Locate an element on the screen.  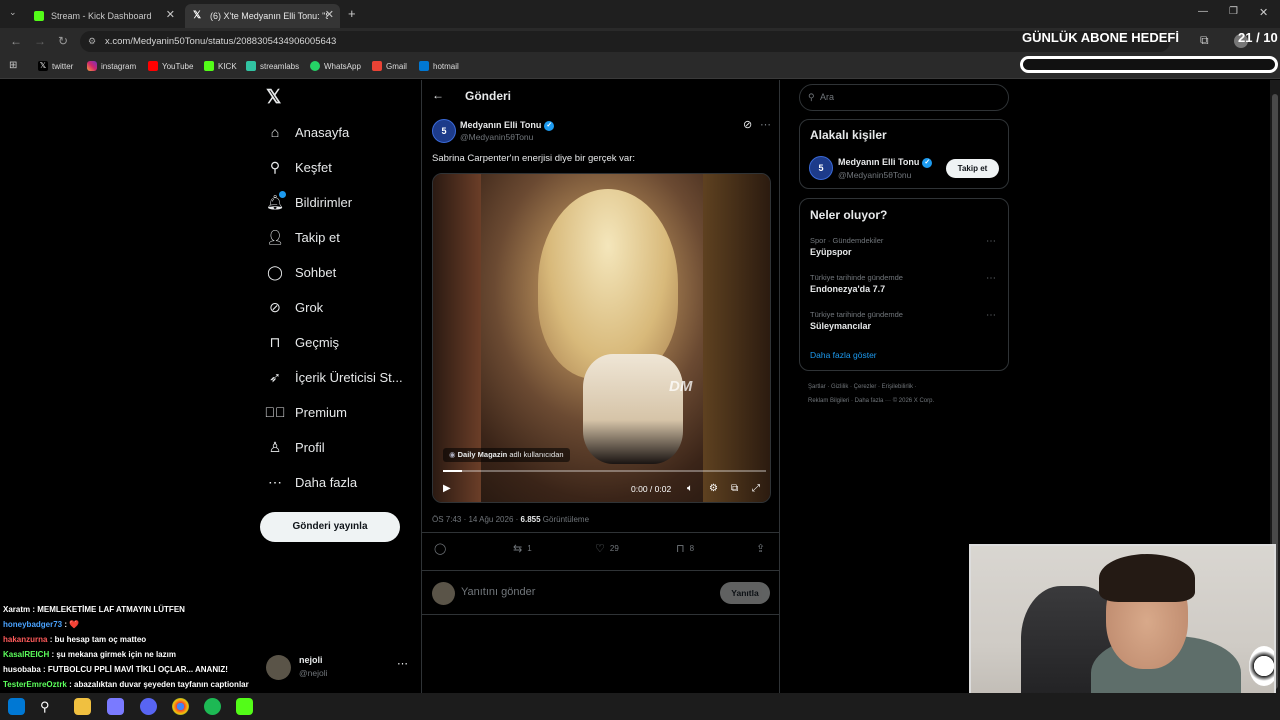
related-name-row: Medyanın Elli Tonu ✓ is located at coordinates (885, 162).